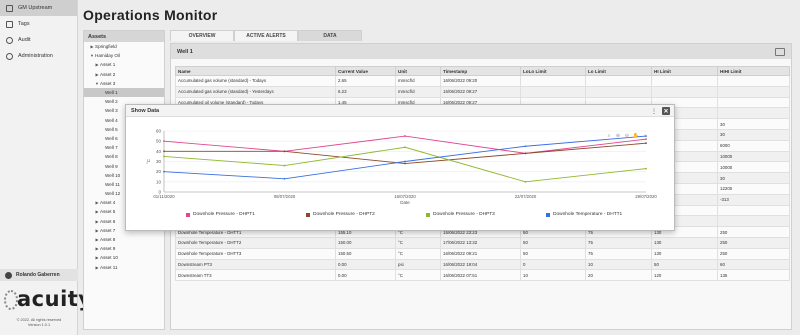  I want to click on pan-icon: ✋, so click(636, 136).